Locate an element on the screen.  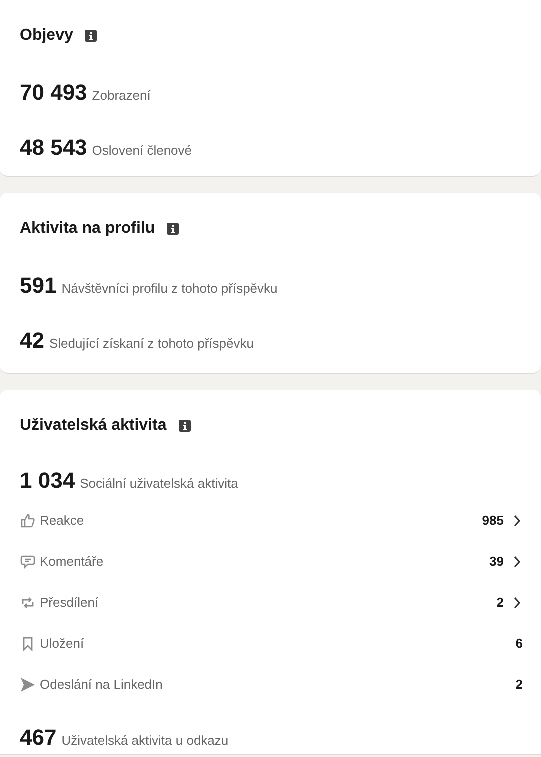
paper-plane-icon is located at coordinates (28, 685).